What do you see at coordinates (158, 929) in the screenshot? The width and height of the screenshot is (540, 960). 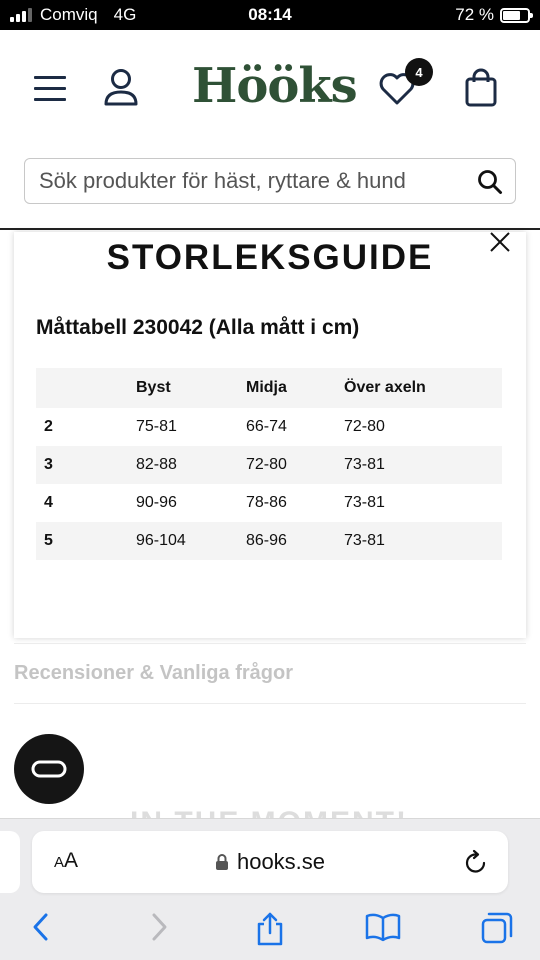 I see `forward-icon` at bounding box center [158, 929].